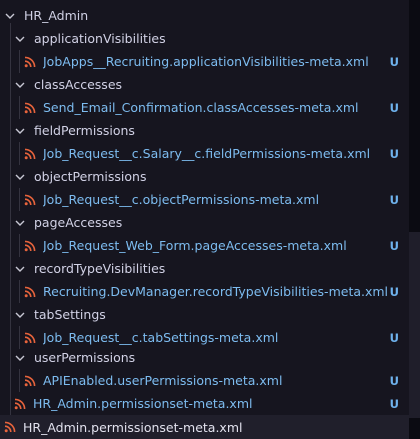 This screenshot has width=420, height=439. I want to click on tree-folder-field-permissions: fieldPermissions, so click(204, 130).